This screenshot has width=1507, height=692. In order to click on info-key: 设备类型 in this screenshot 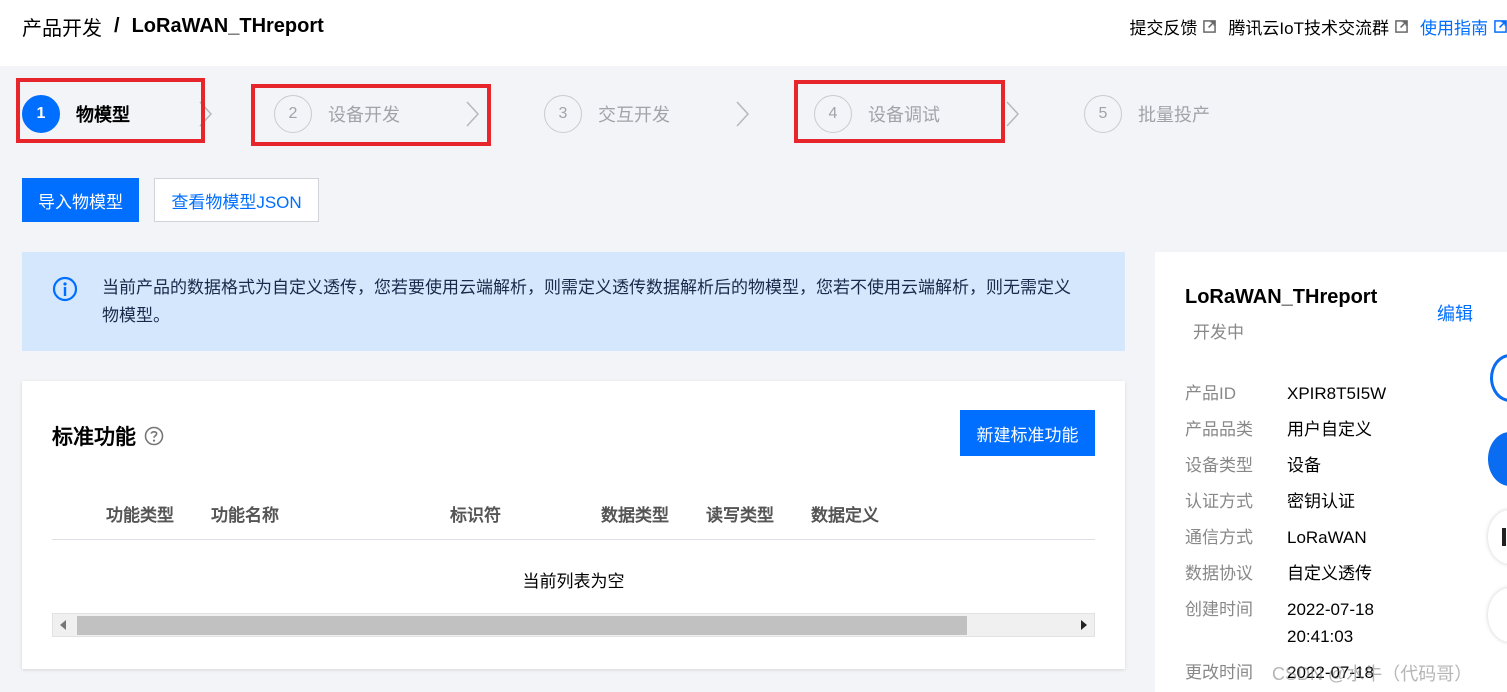, I will do `click(1219, 465)`.